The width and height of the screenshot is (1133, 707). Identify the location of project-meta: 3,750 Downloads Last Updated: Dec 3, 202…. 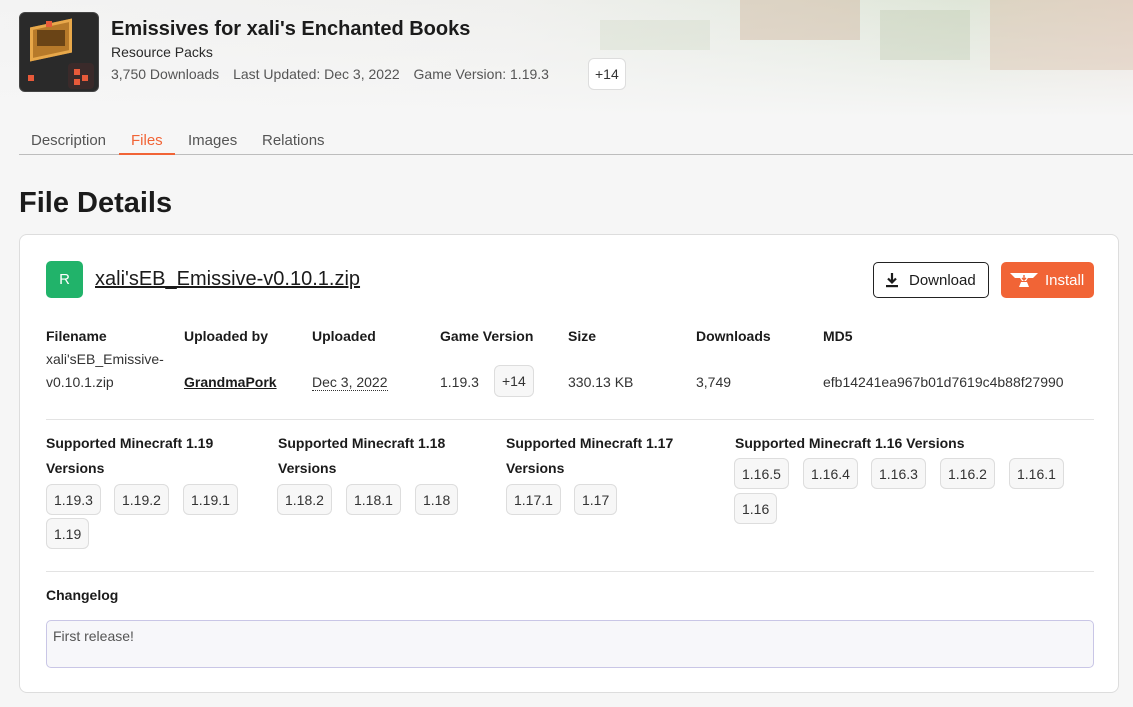
(335, 74).